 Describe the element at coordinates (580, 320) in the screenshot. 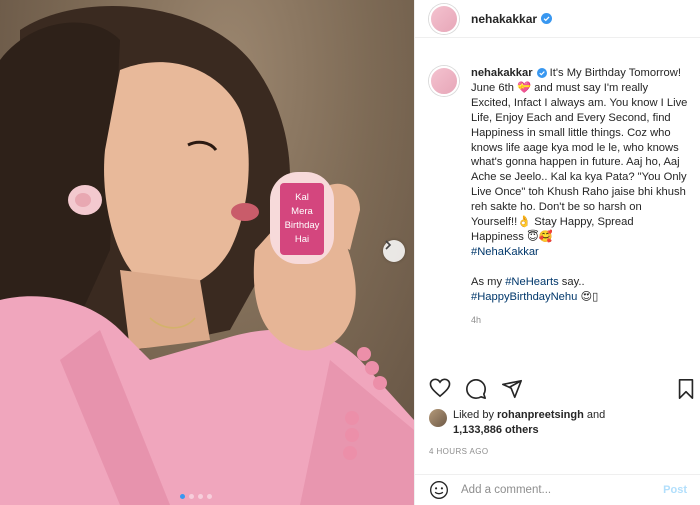

I see `caption-time: 4h` at that location.